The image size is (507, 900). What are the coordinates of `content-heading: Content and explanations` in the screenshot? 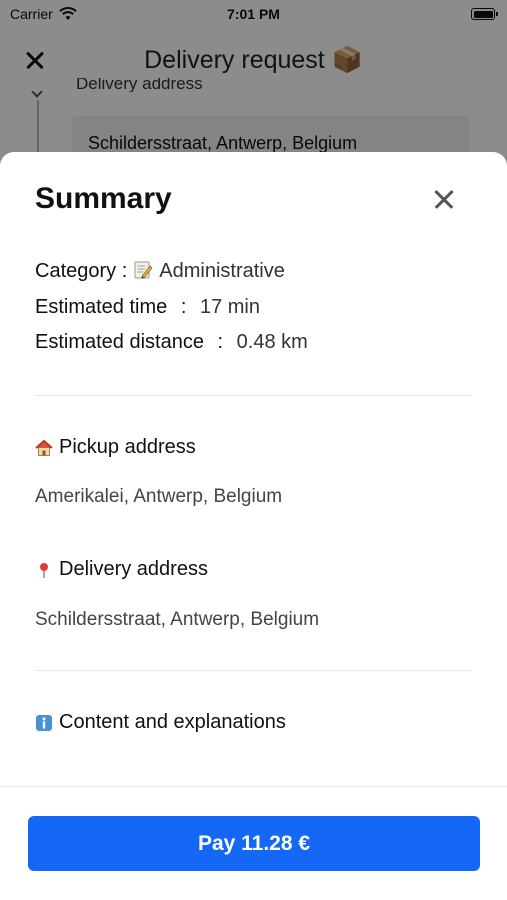 It's located at (160, 722).